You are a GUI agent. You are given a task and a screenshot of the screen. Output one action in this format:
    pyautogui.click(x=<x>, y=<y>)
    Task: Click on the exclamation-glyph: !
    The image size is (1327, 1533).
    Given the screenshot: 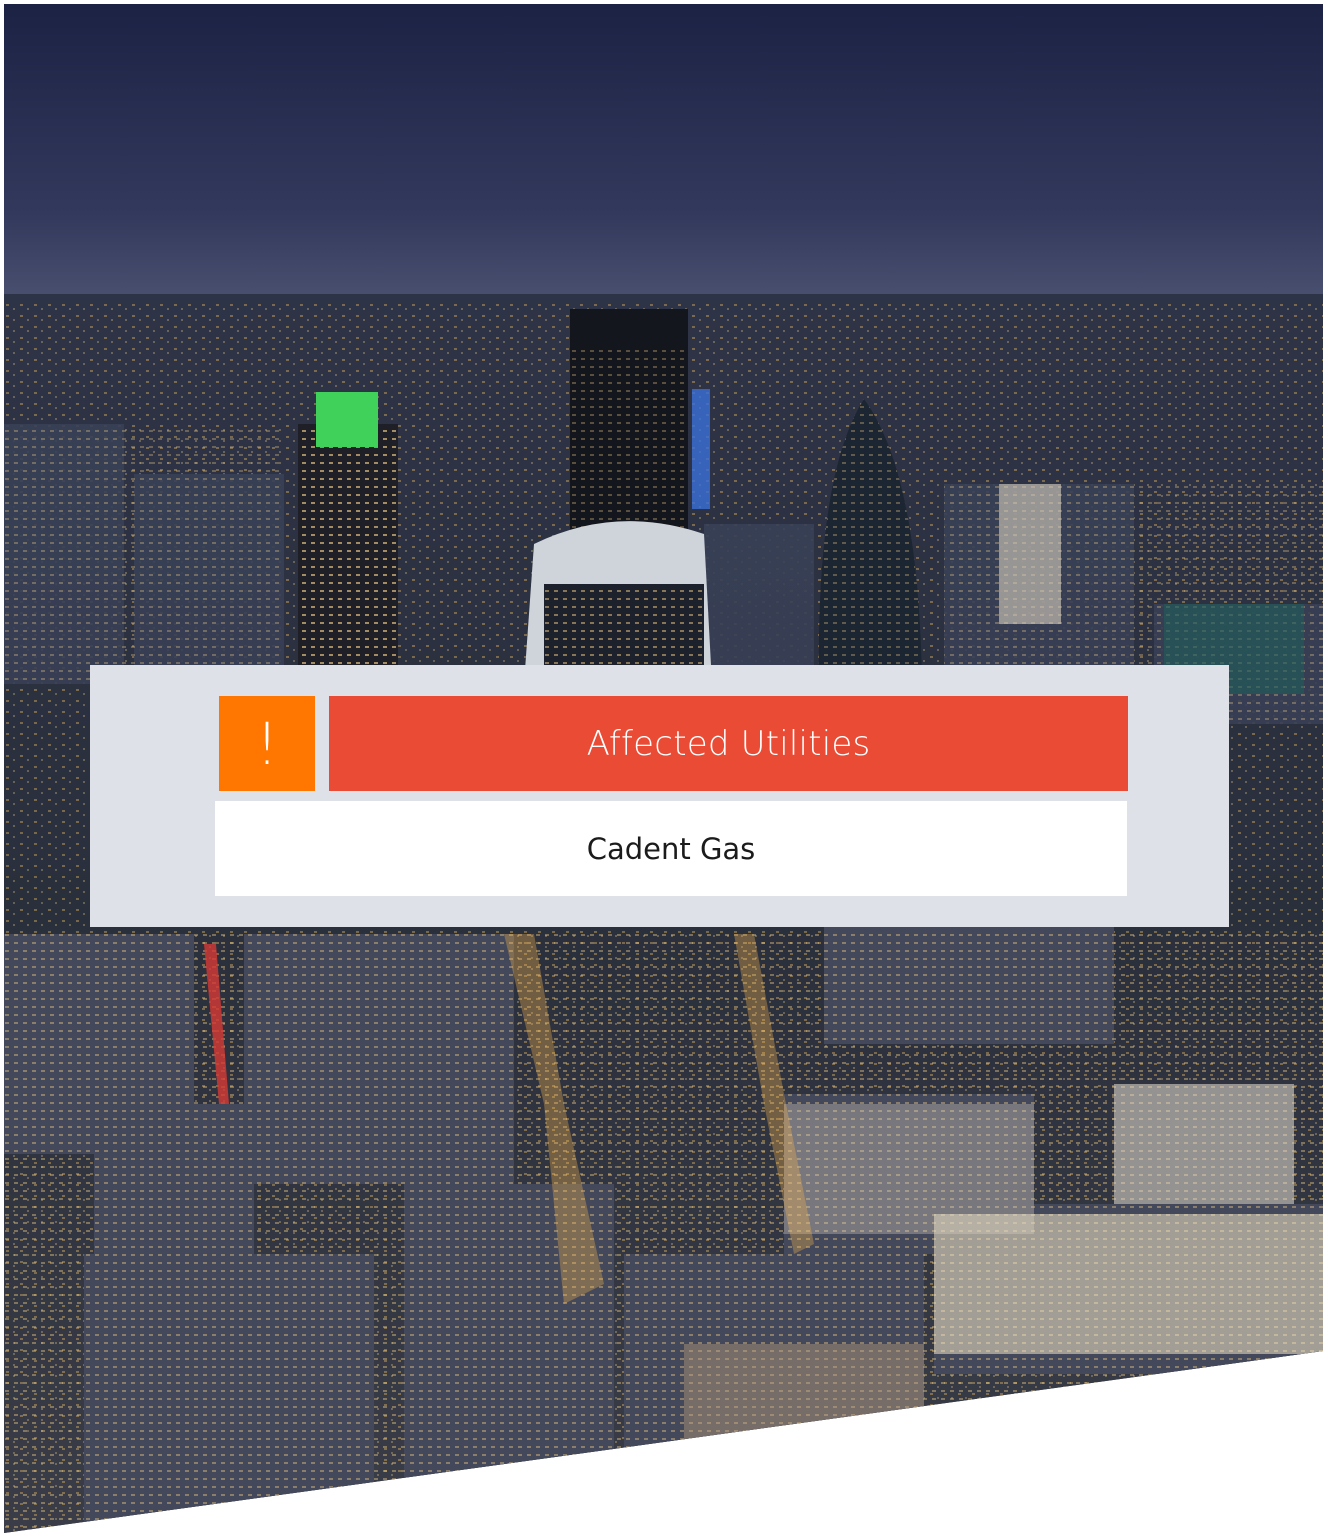 What is the action you would take?
    pyautogui.click(x=267, y=743)
    